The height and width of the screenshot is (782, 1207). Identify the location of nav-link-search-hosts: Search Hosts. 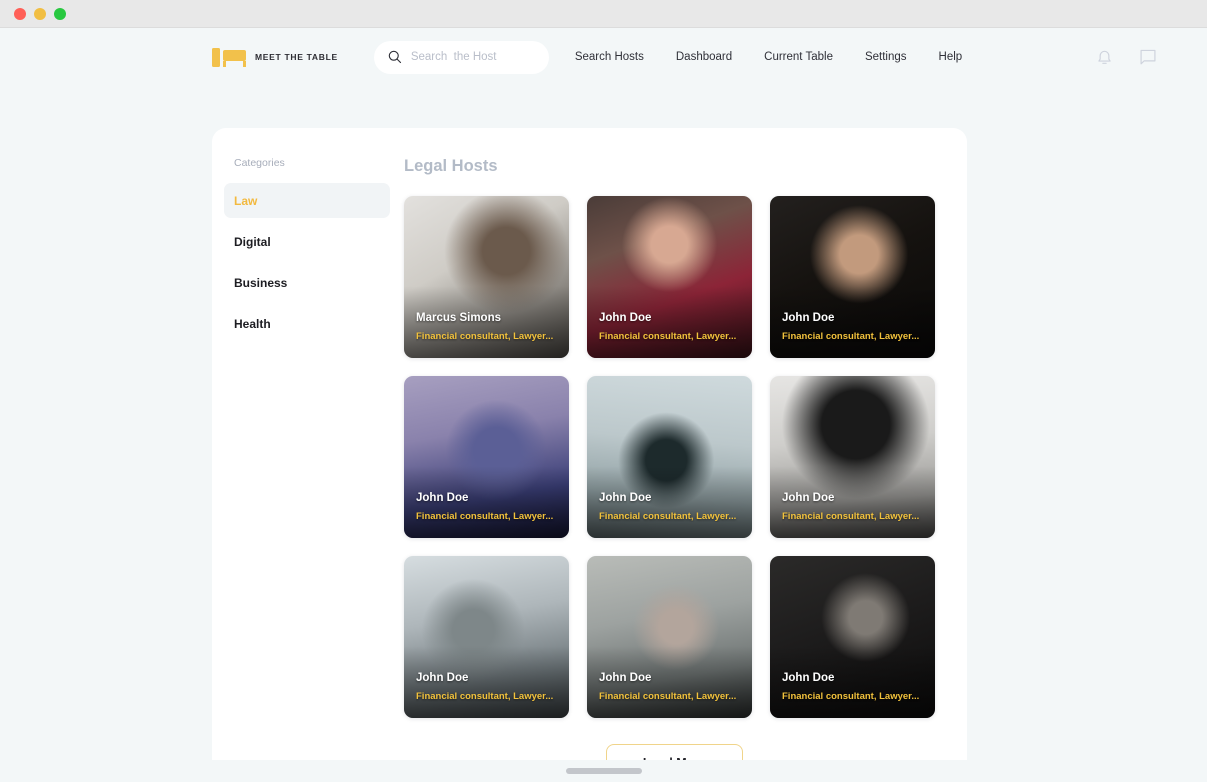
(609, 57).